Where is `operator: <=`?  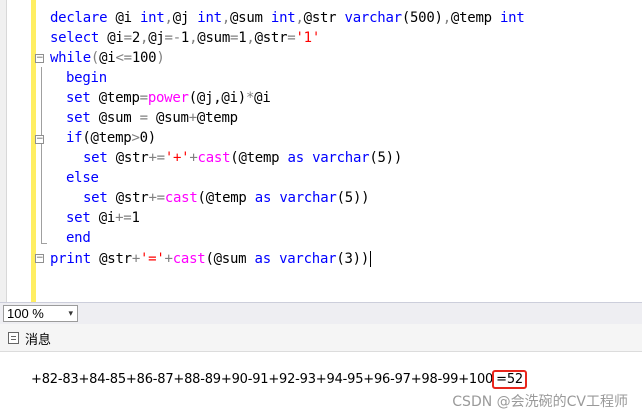
operator: <= is located at coordinates (123, 58).